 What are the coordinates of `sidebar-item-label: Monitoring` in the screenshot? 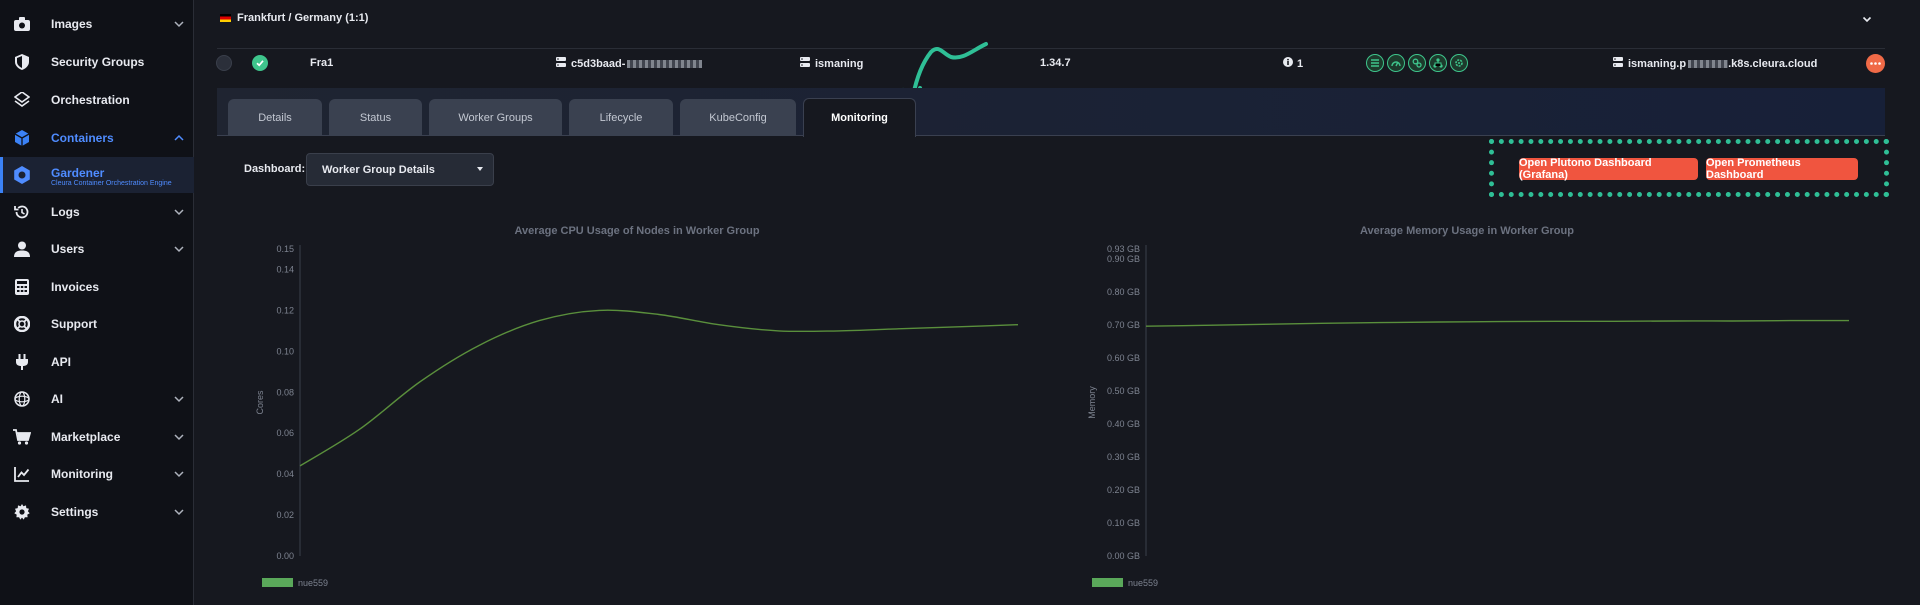 It's located at (82, 474).